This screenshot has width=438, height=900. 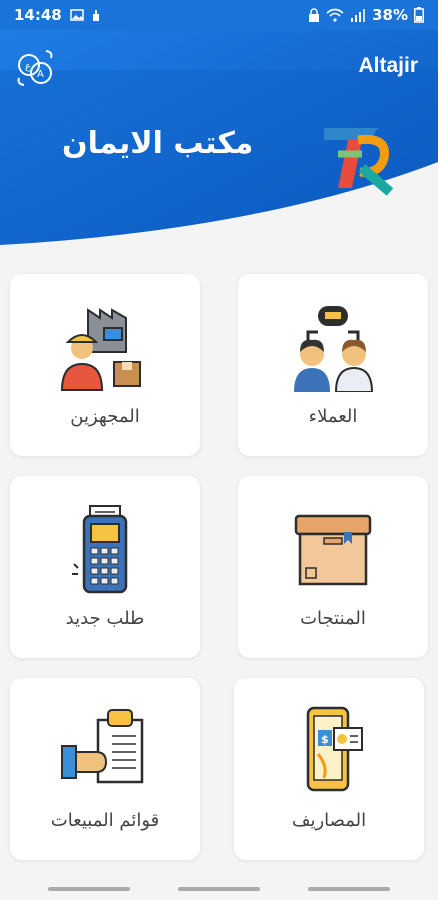 What do you see at coordinates (388, 65) in the screenshot?
I see `app-name: Altajir` at bounding box center [388, 65].